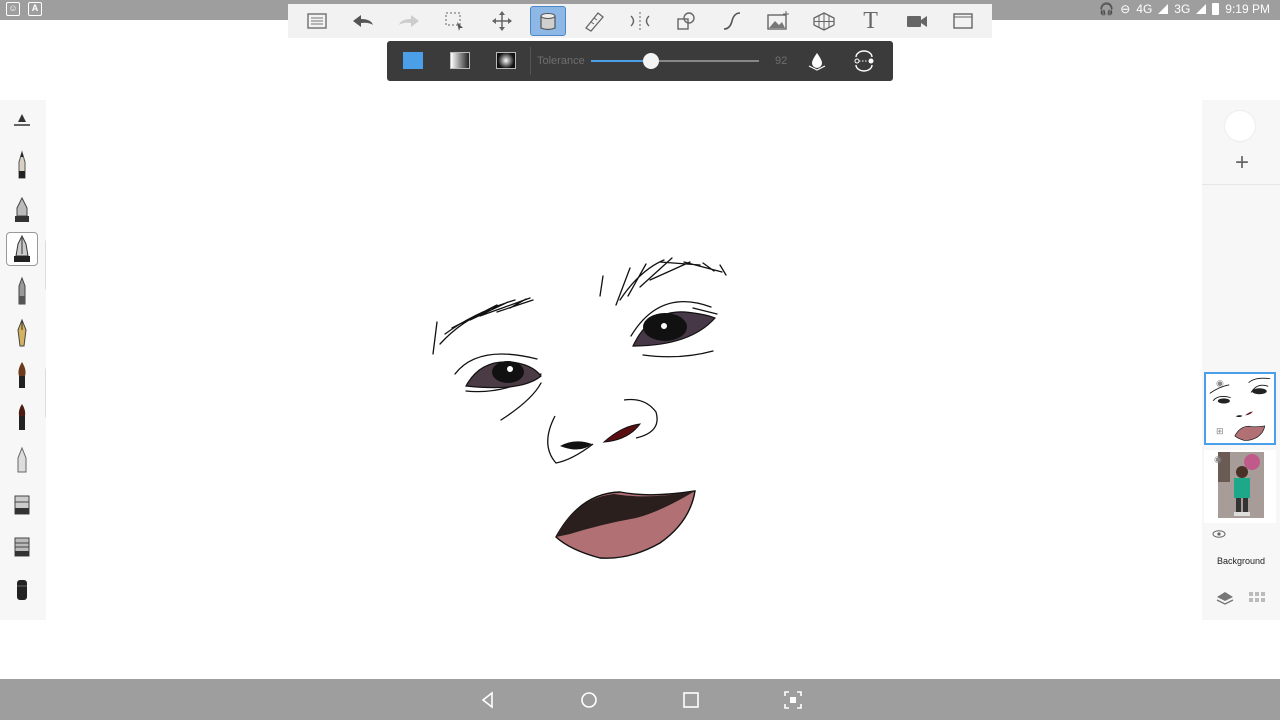 The height and width of the screenshot is (720, 1280). I want to click on headphones-icon: 🎧, so click(1107, 9).